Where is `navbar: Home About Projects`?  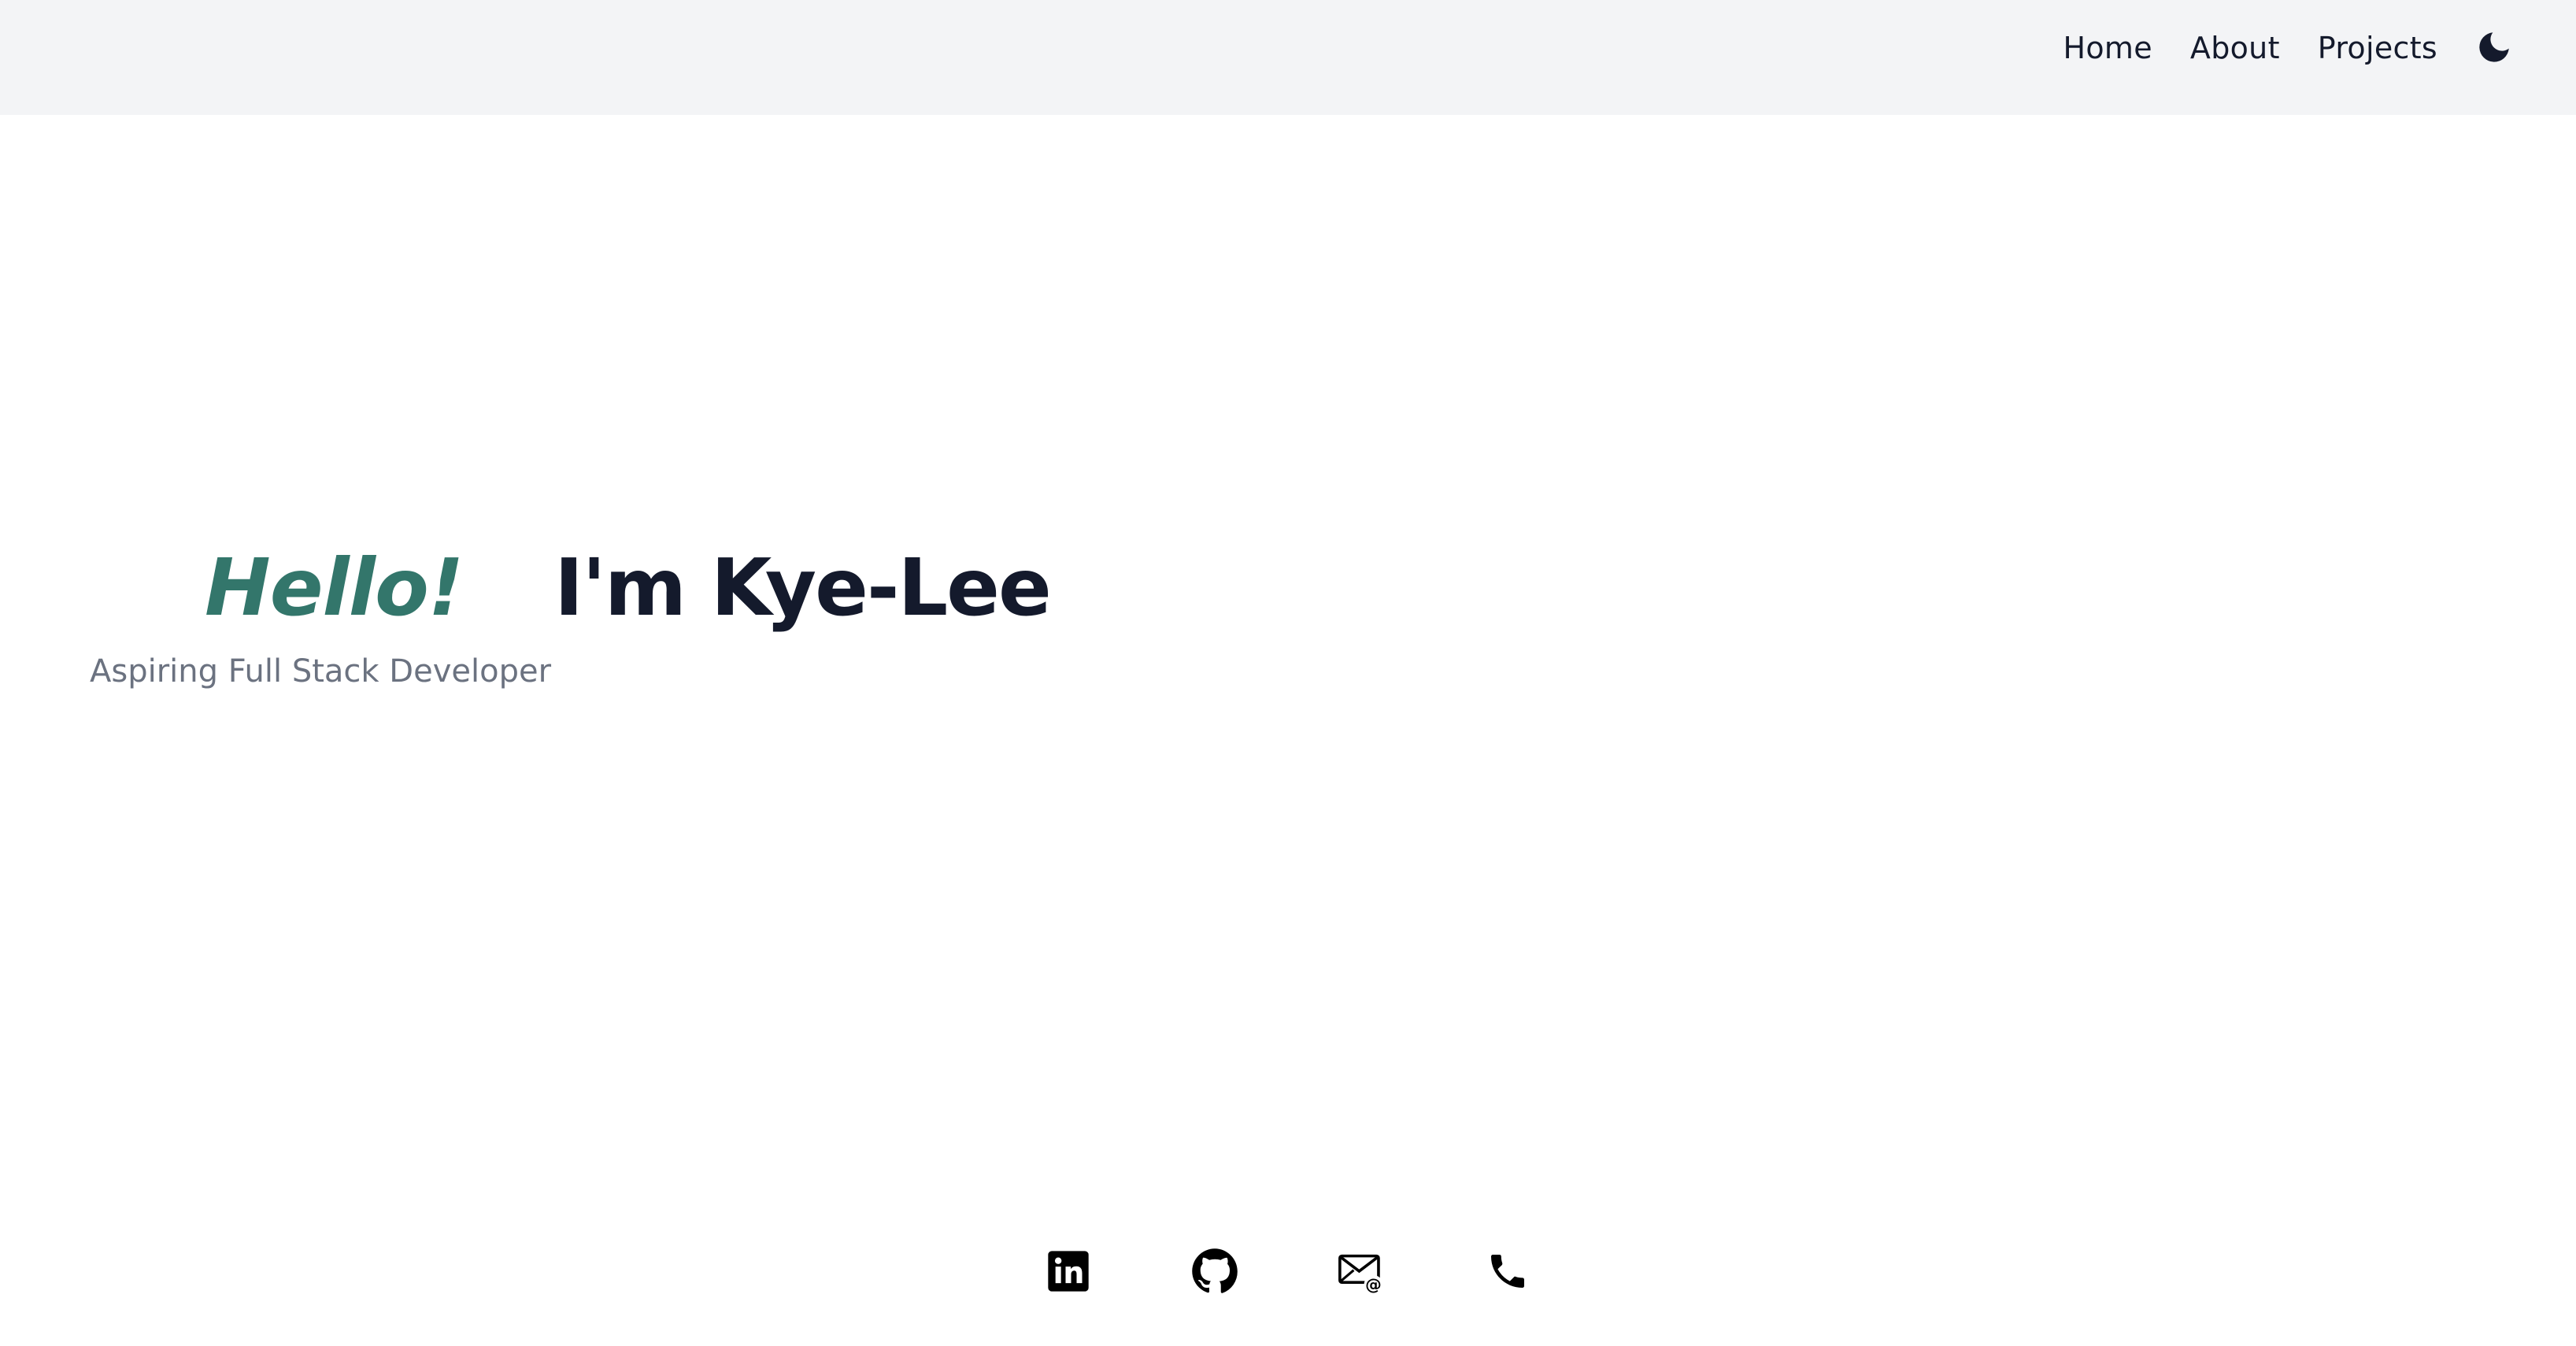
navbar: Home About Projects is located at coordinates (1288, 57).